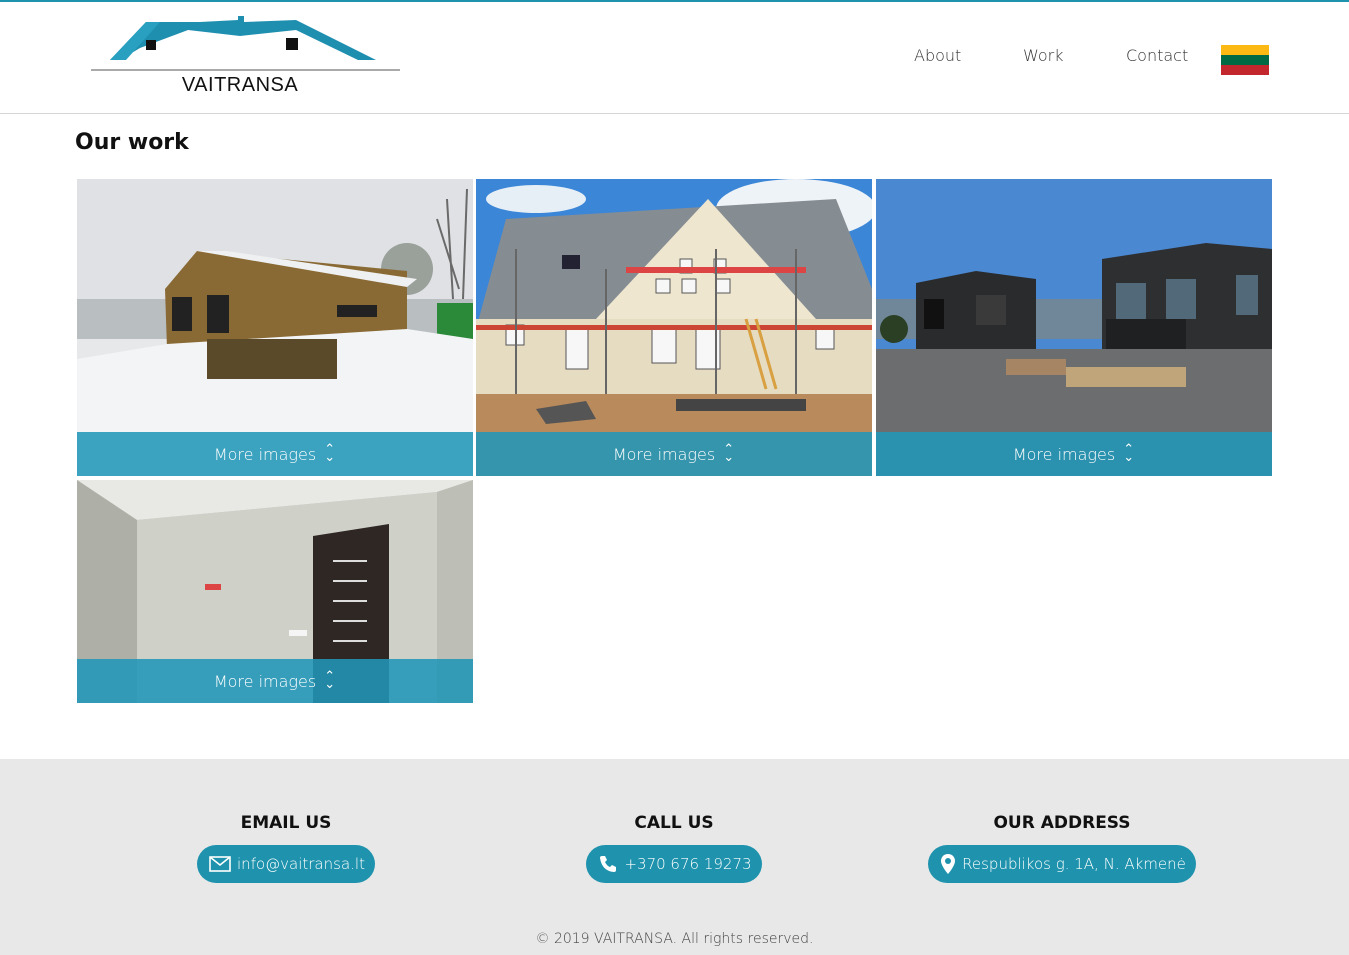 The width and height of the screenshot is (1349, 955). What do you see at coordinates (674, 823) in the screenshot?
I see `phone-heading: CALL US` at bounding box center [674, 823].